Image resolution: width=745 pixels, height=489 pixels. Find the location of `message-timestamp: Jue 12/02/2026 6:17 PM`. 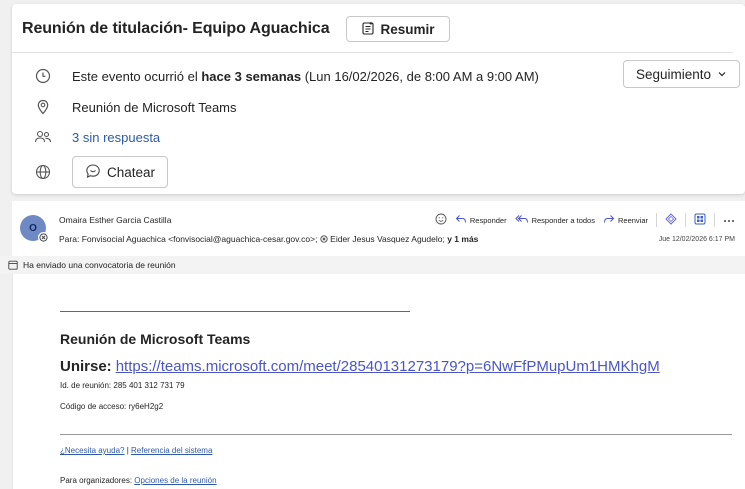

message-timestamp: Jue 12/02/2026 6:17 PM is located at coordinates (696, 239).